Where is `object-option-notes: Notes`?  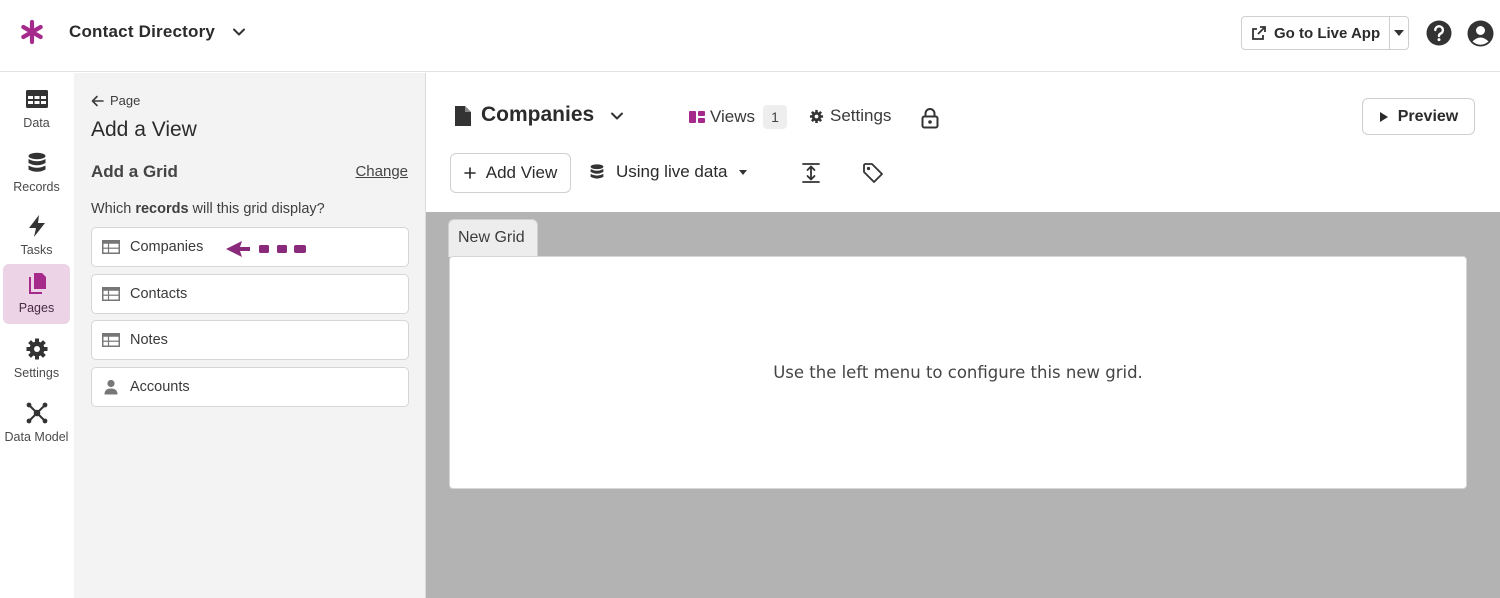
object-option-notes: Notes is located at coordinates (250, 340).